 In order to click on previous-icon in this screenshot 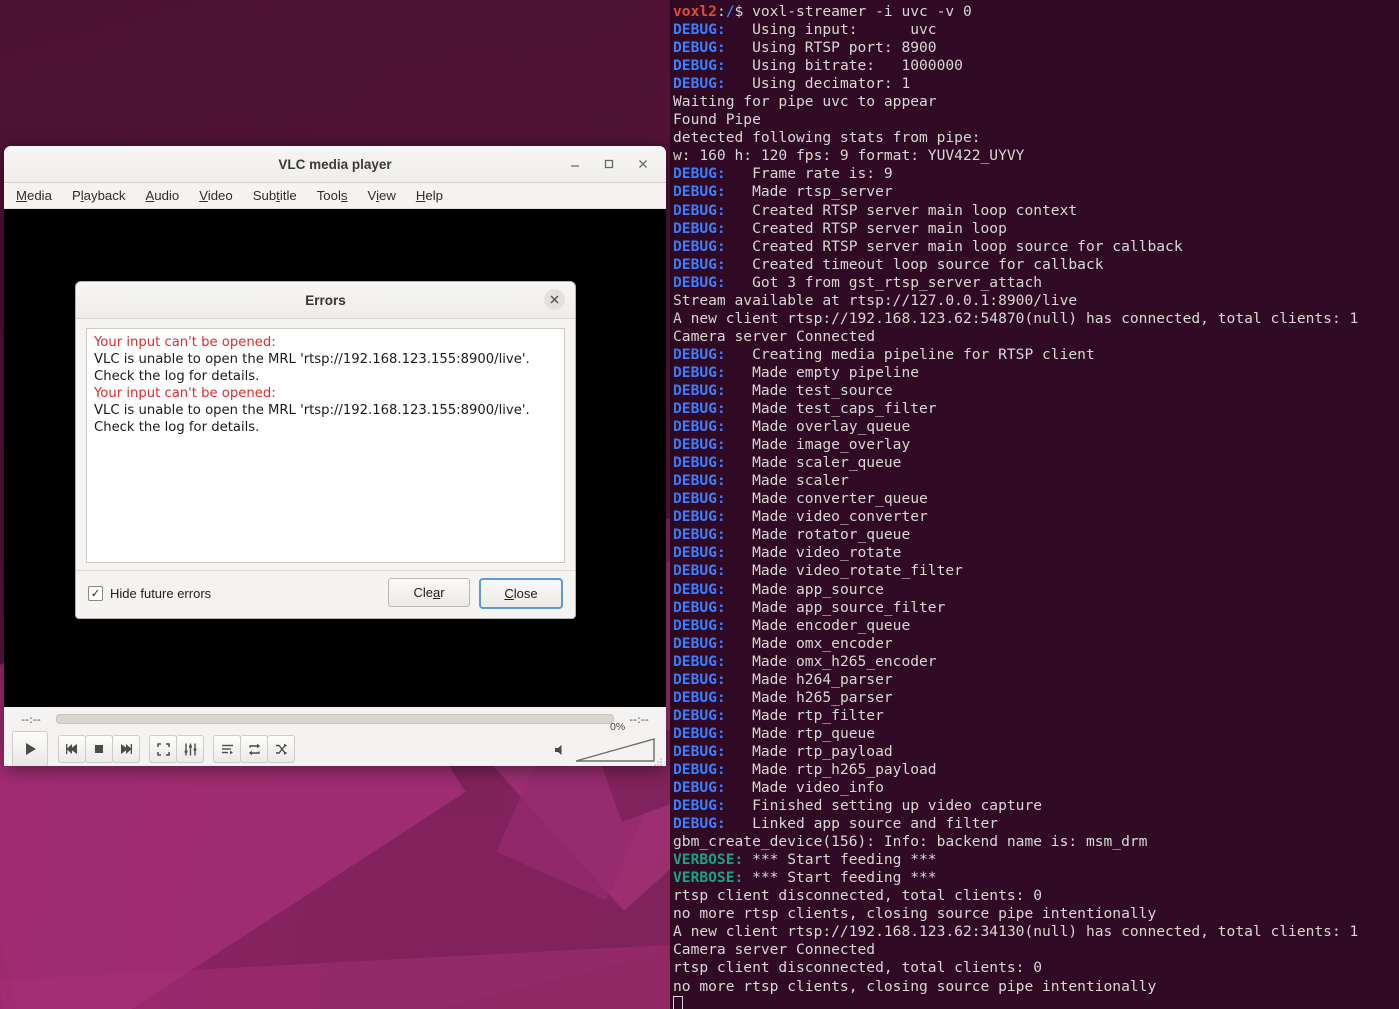, I will do `click(71, 749)`.